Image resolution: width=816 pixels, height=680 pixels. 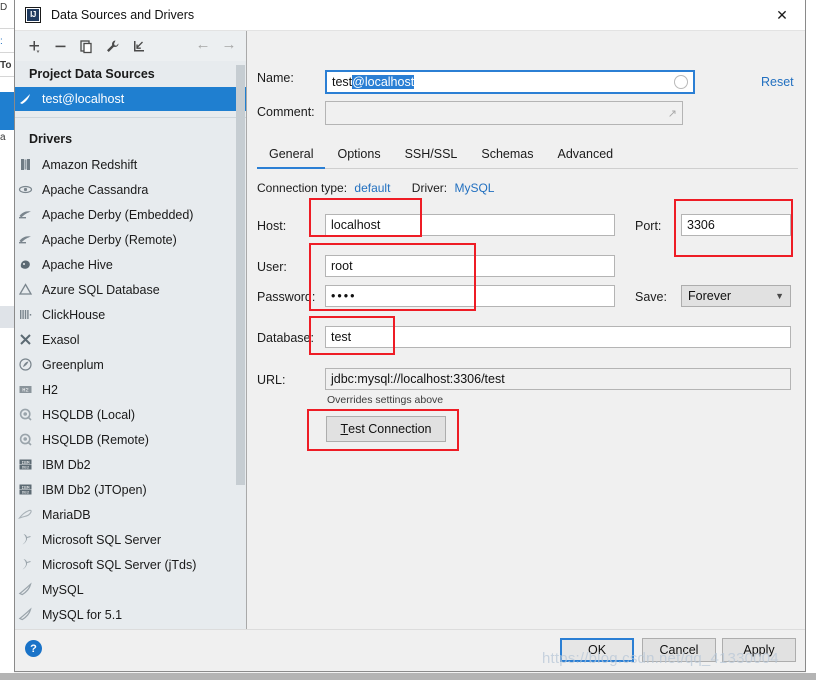 What do you see at coordinates (130, 464) in the screenshot?
I see `driver-item: IBM DB2 IBM Db2` at bounding box center [130, 464].